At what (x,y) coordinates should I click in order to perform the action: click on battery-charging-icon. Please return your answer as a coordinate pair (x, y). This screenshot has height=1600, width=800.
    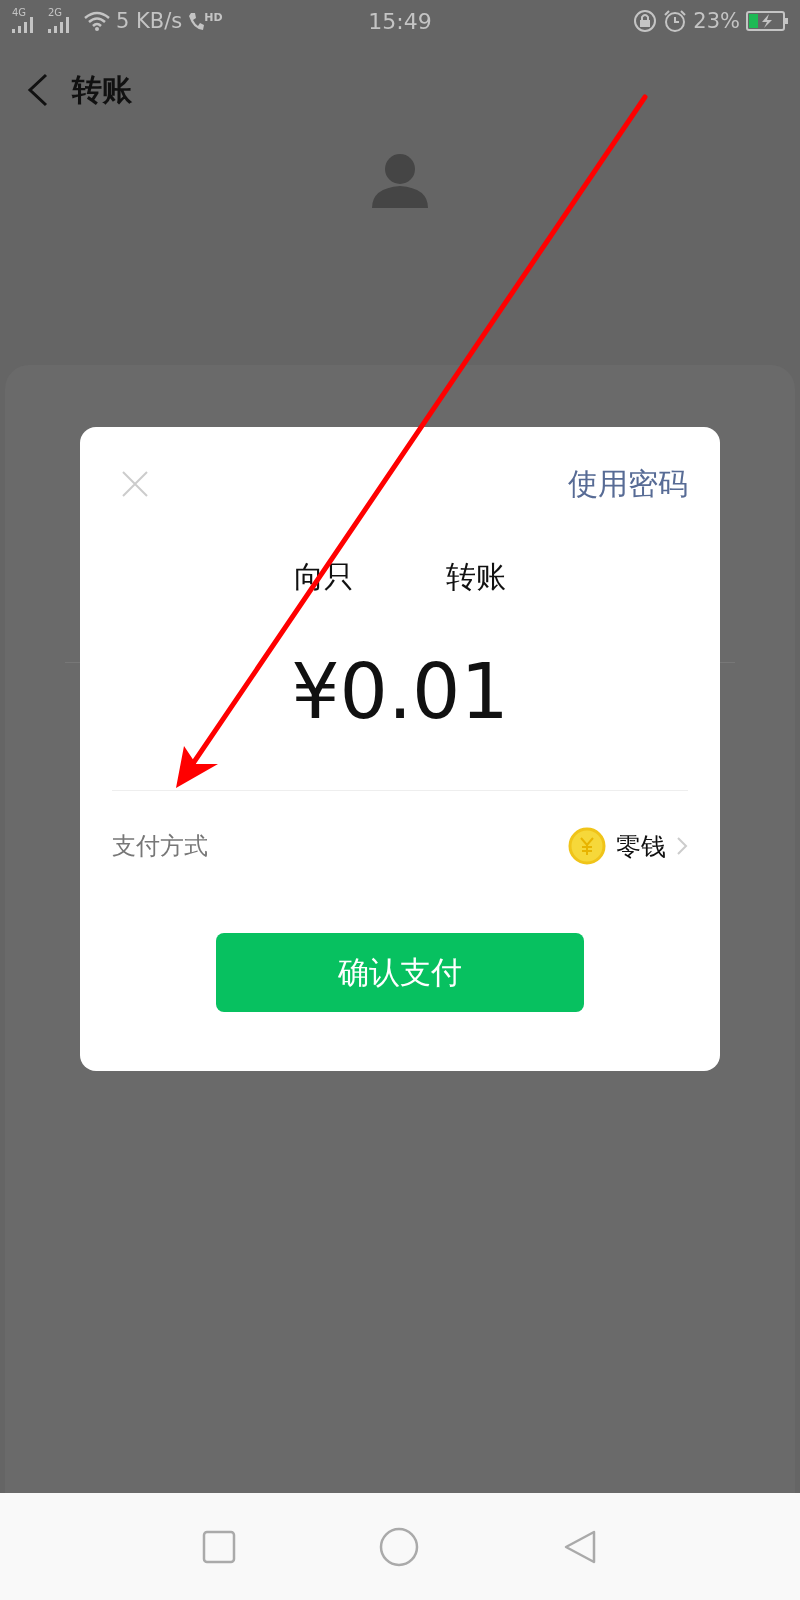
    Looking at the image, I should click on (767, 21).